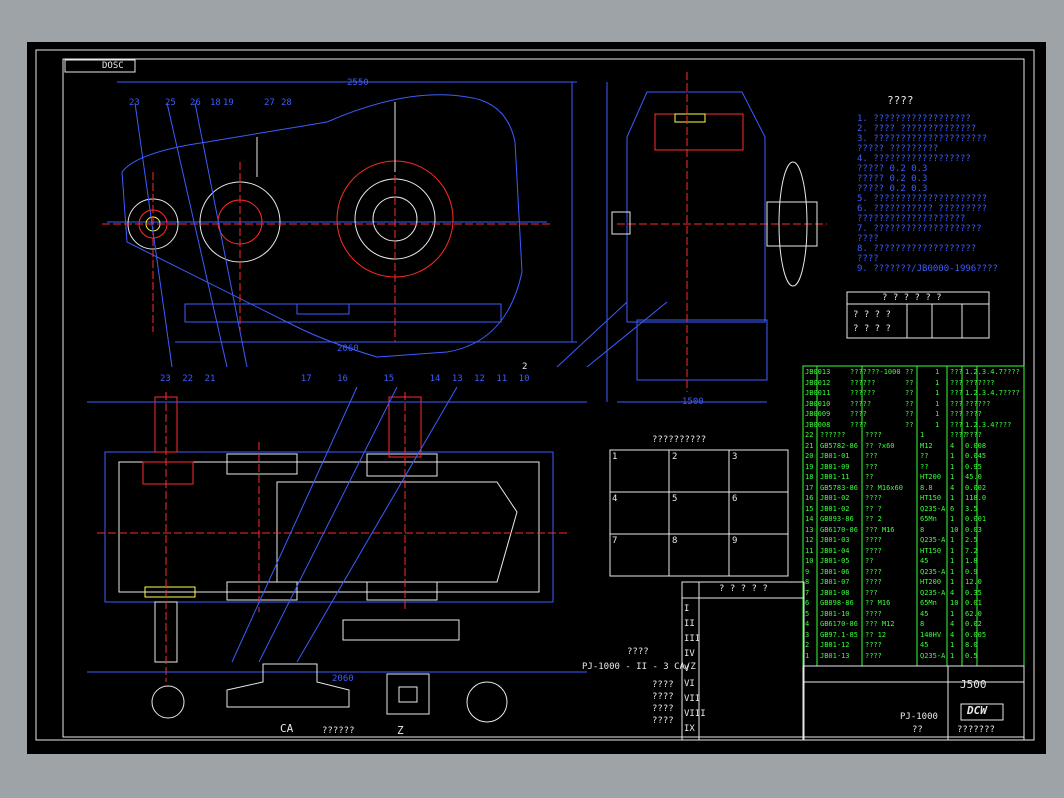  I want to click on callout-b-13: 13, so click(457, 379).